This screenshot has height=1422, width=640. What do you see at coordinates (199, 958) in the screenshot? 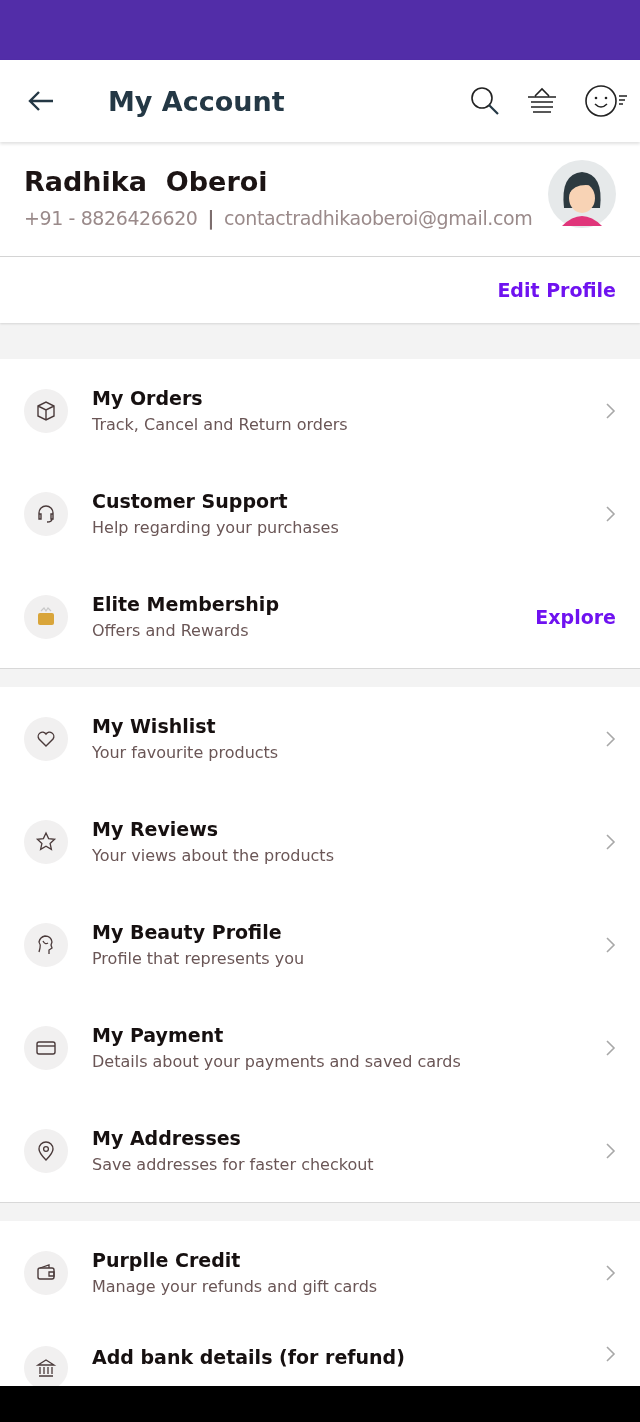
I see `item-subtitle: Profile that represents you` at bounding box center [199, 958].